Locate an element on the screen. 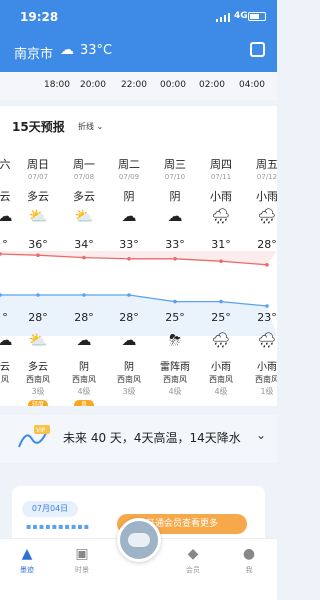 The image size is (320, 600). share-icon is located at coordinates (257, 49).